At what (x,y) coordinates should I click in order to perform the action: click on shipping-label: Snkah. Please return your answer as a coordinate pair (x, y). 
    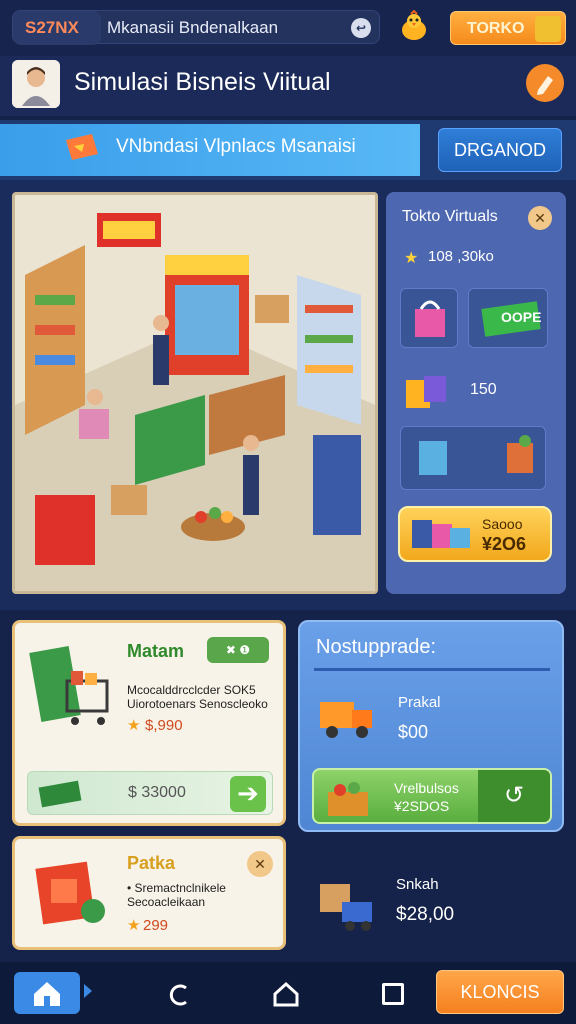
    Looking at the image, I should click on (417, 884).